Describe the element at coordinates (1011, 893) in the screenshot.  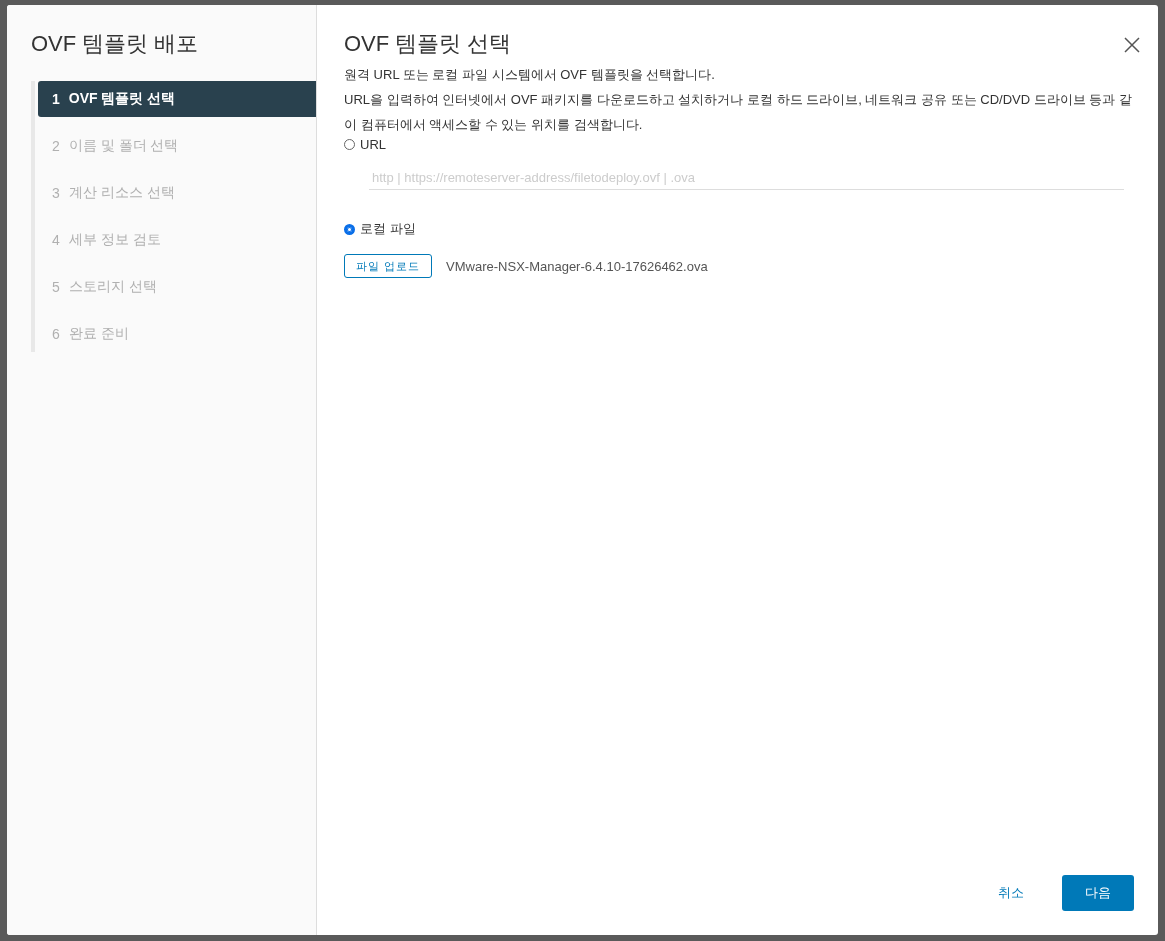
I see `cancel-button: 취소` at that location.